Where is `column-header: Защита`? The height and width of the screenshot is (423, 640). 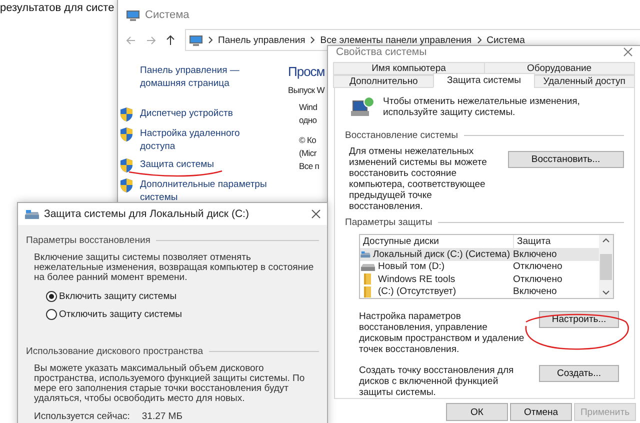 column-header: Защита is located at coordinates (556, 241).